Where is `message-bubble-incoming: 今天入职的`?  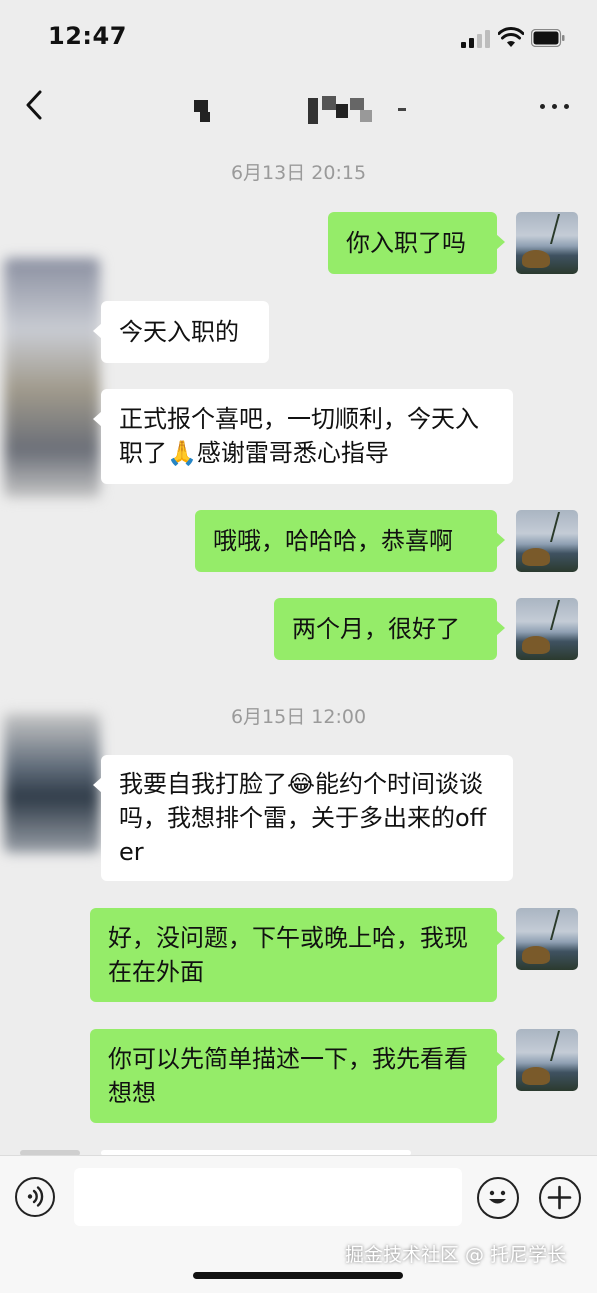
message-bubble-incoming: 今天入职的 is located at coordinates (181, 332).